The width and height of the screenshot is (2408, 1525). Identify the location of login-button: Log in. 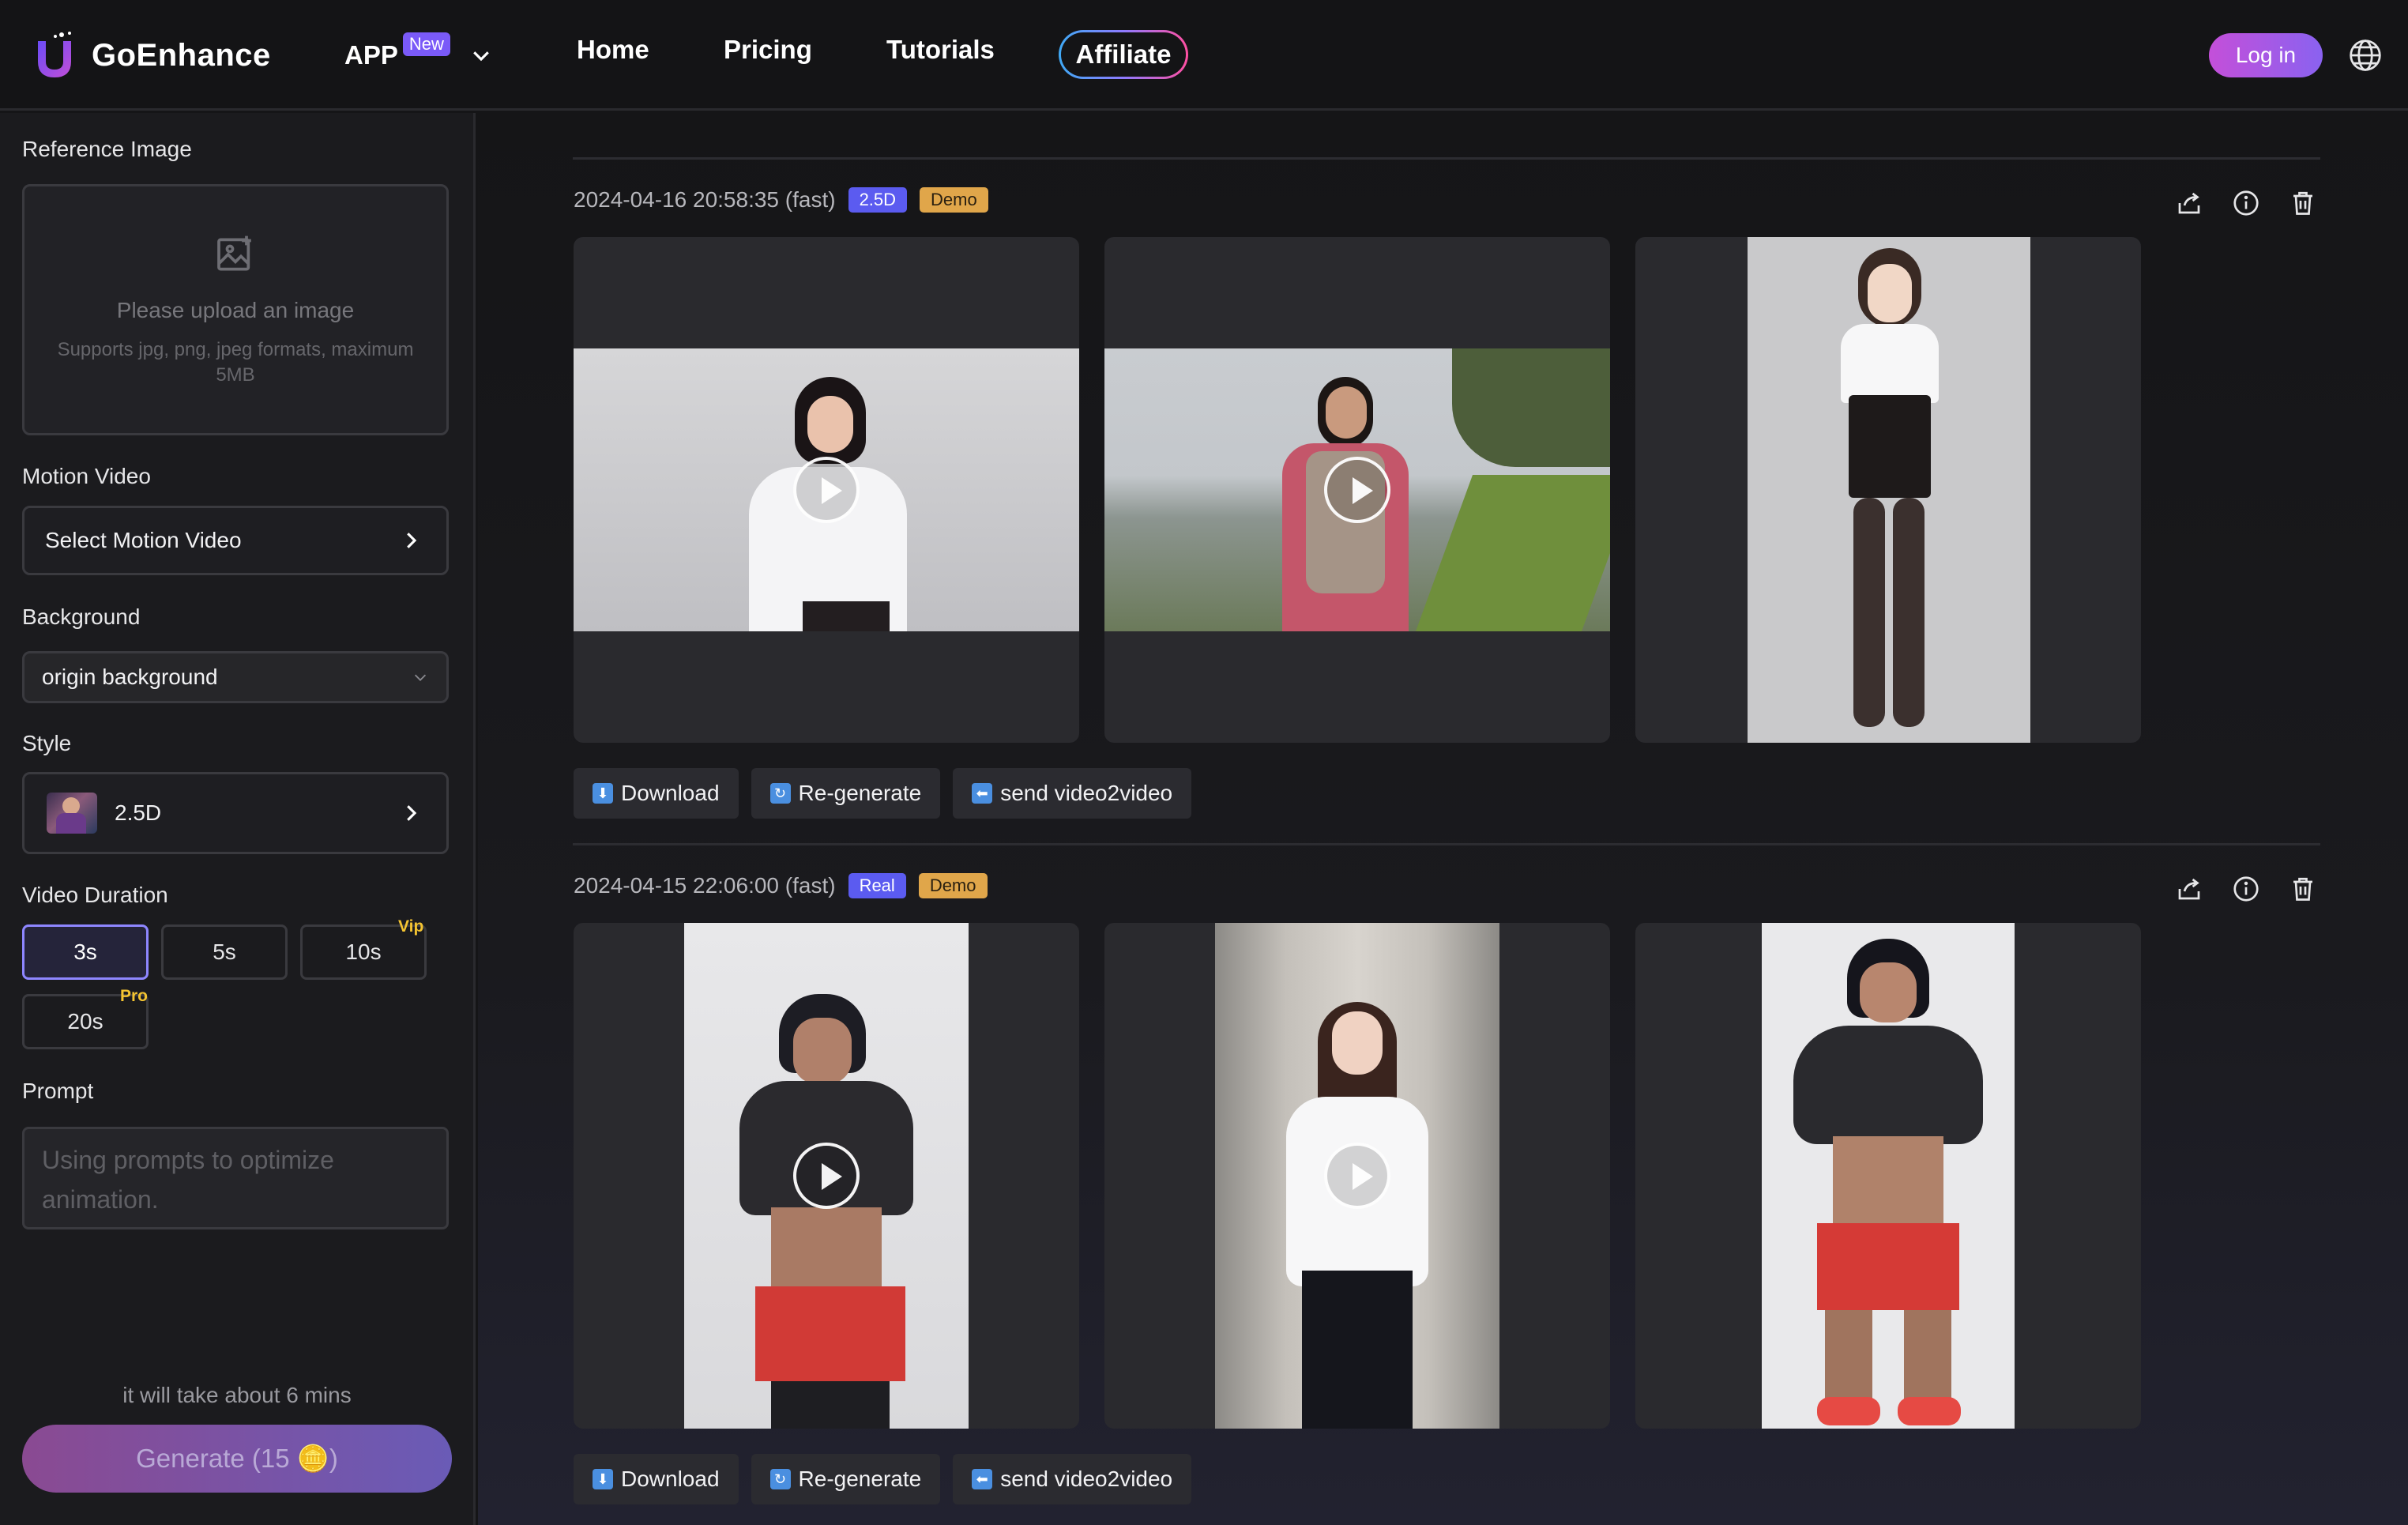
(2266, 55).